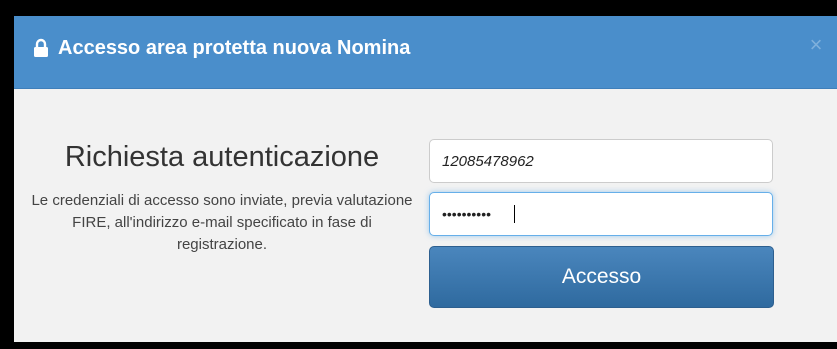  Describe the element at coordinates (816, 45) in the screenshot. I see `close-icon: ×` at that location.